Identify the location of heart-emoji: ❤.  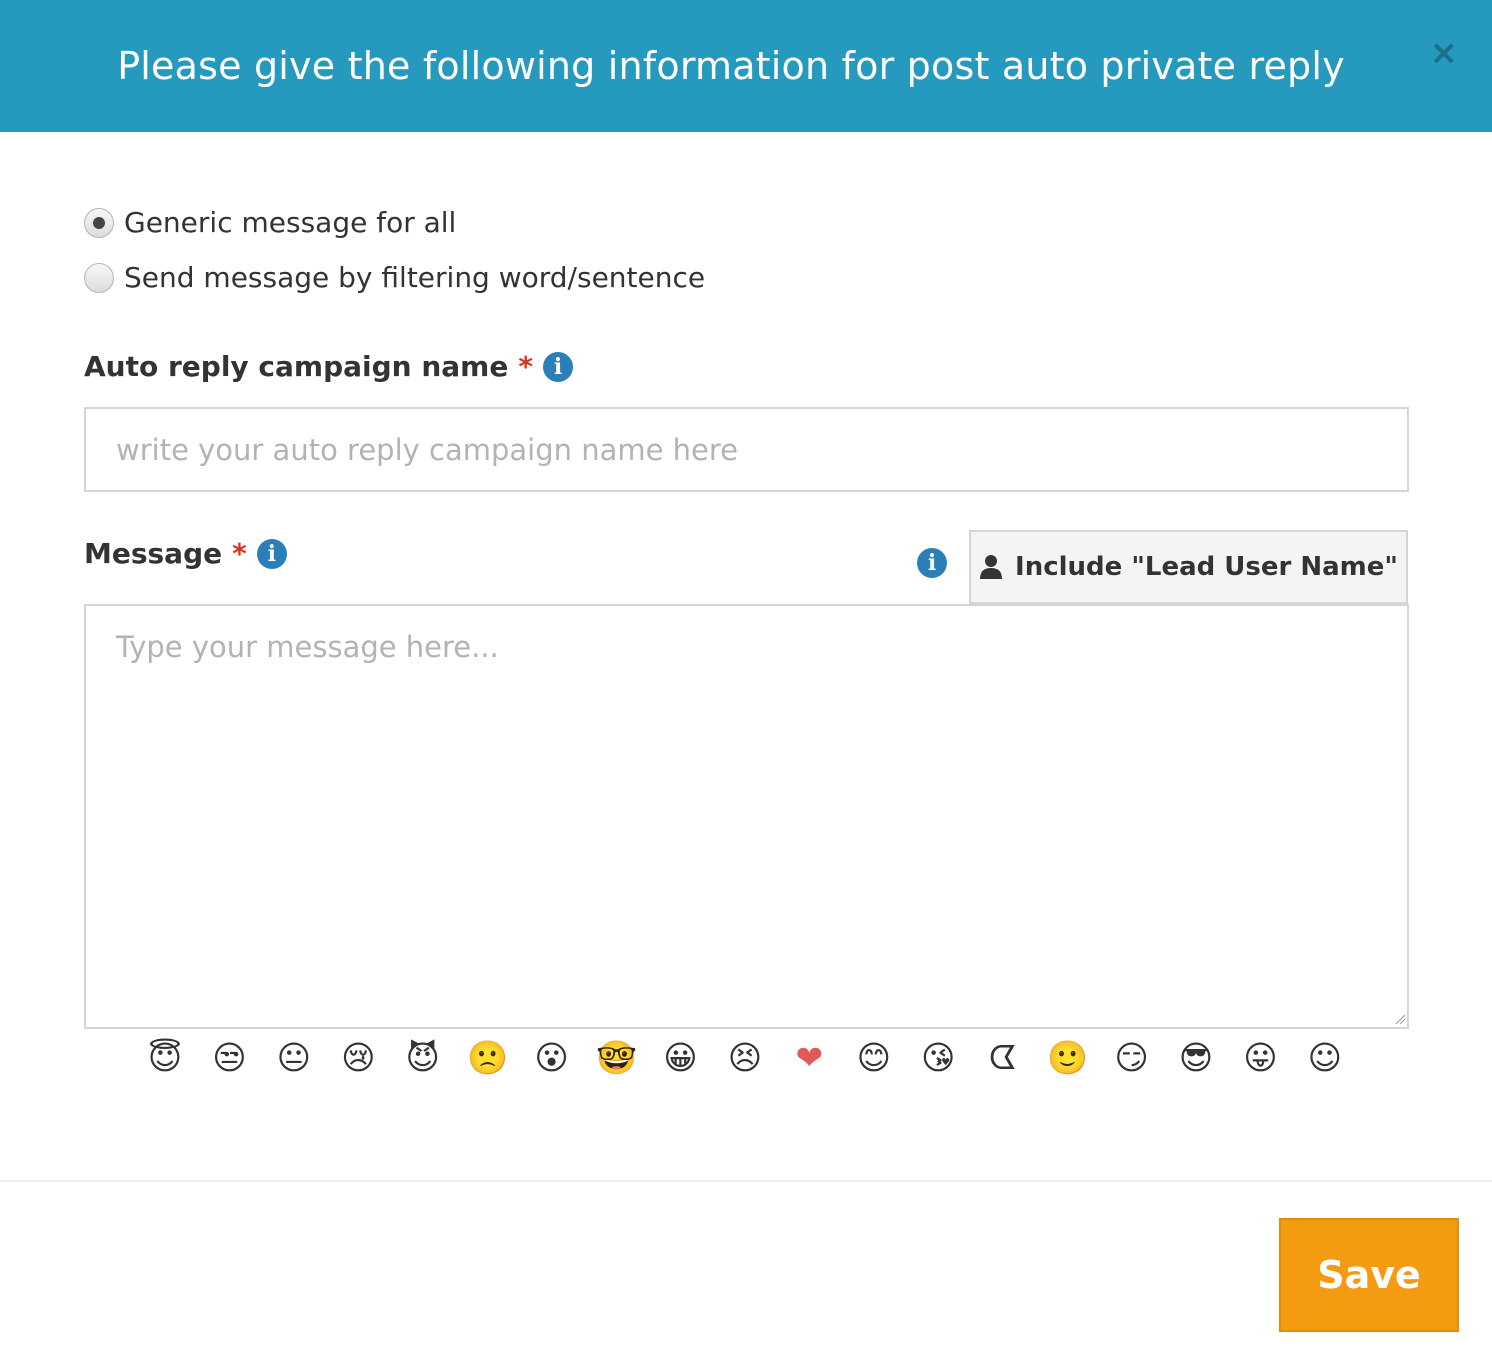
(809, 1058).